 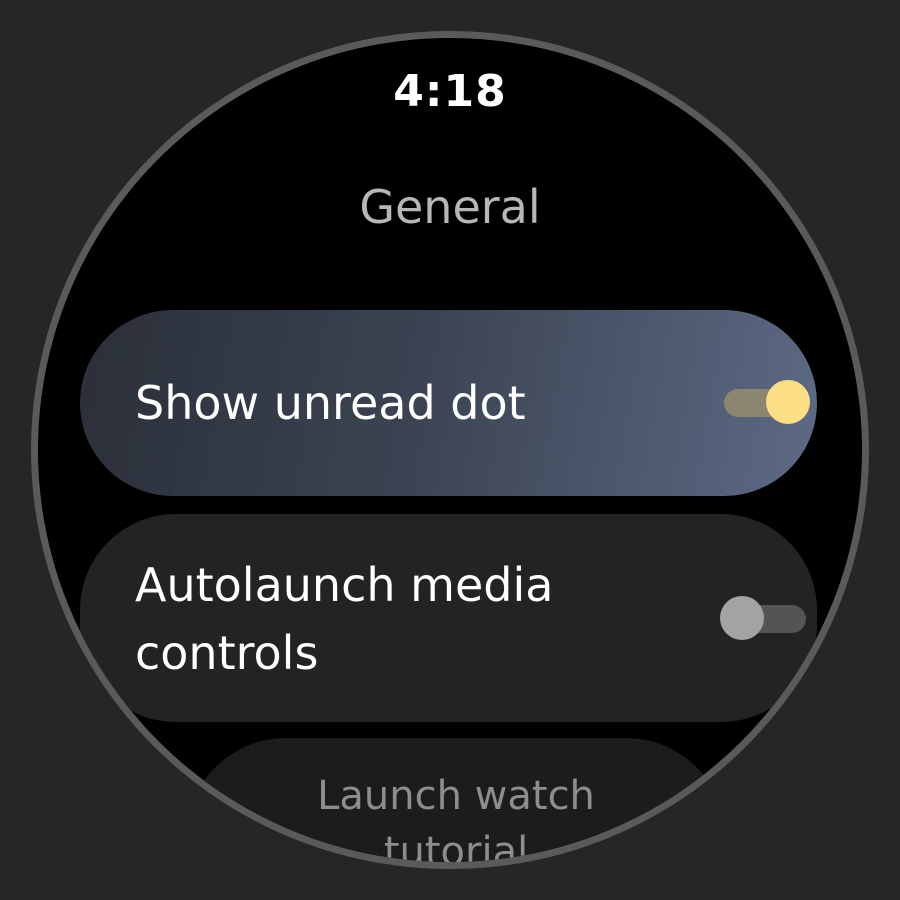 I want to click on show-unread-dot-toggle, so click(x=765, y=401).